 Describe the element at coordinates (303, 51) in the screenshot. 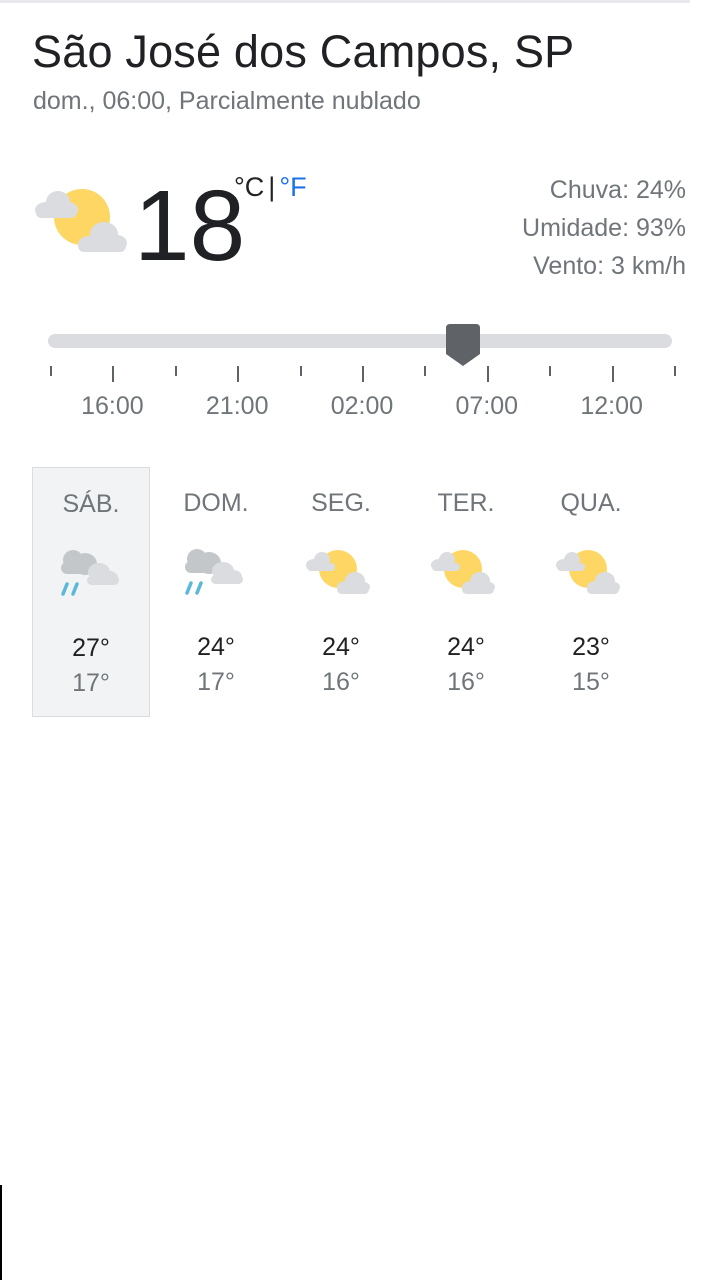

I see `location-title: São José dos Campos, SP` at that location.